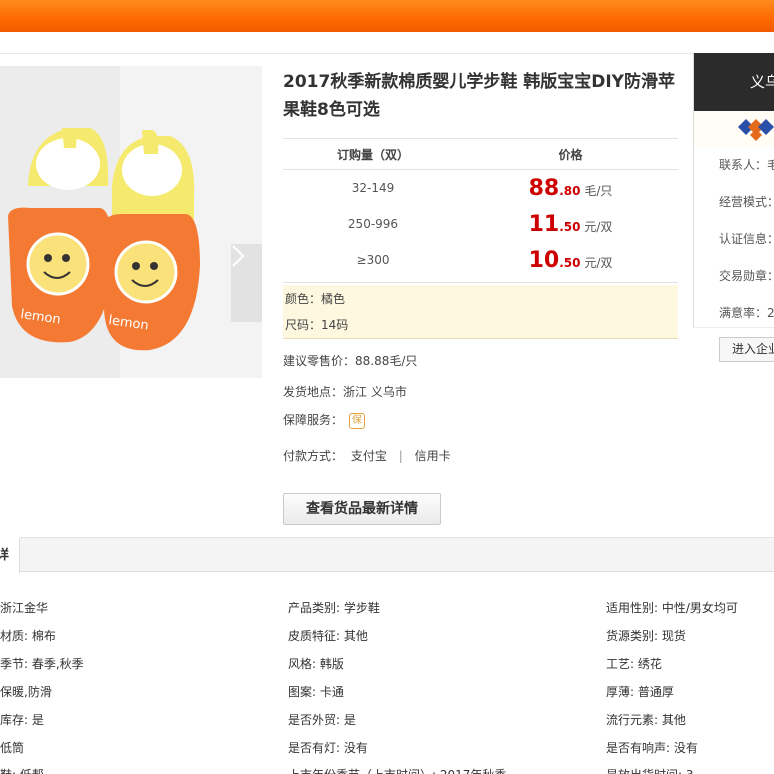 The width and height of the screenshot is (774, 774). What do you see at coordinates (387, 43) in the screenshot?
I see `nav-strip` at bounding box center [387, 43].